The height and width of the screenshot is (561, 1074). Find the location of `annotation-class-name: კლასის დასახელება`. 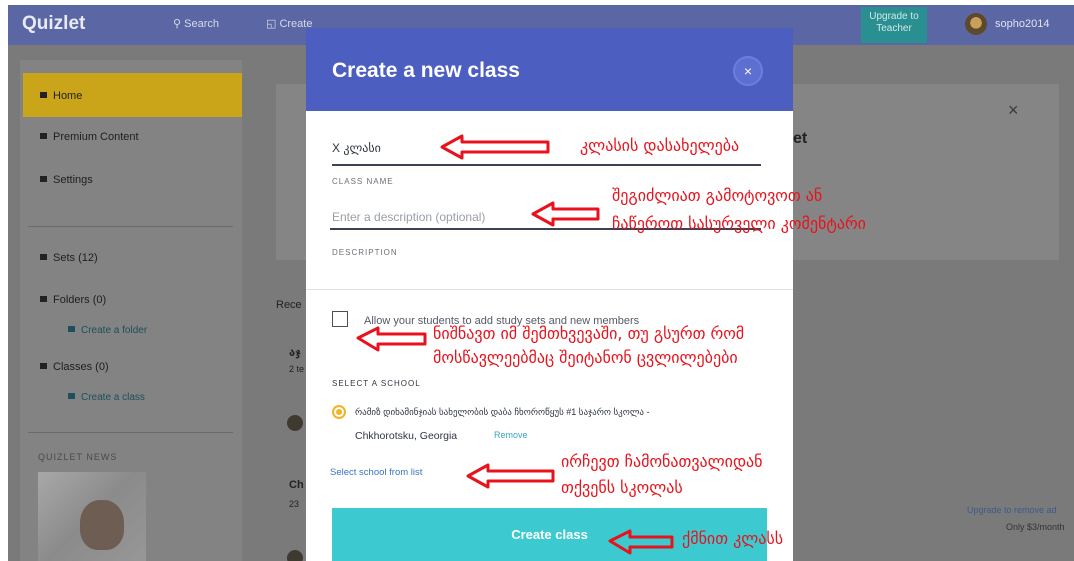

annotation-class-name: კლასის დასახელება is located at coordinates (660, 145).